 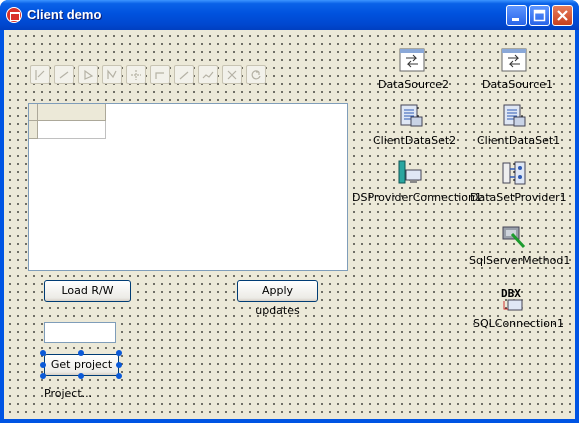 I want to click on navigator-insert-button, so click(x=136, y=74).